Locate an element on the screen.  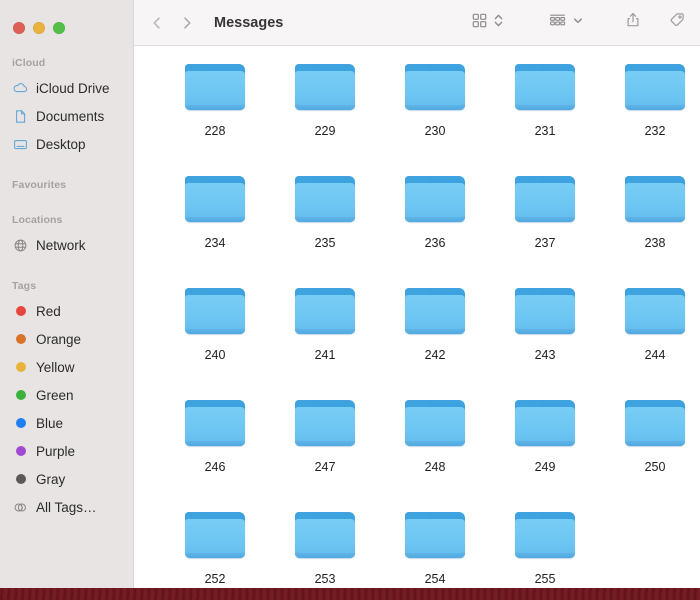
desktop-icon is located at coordinates (20, 144).